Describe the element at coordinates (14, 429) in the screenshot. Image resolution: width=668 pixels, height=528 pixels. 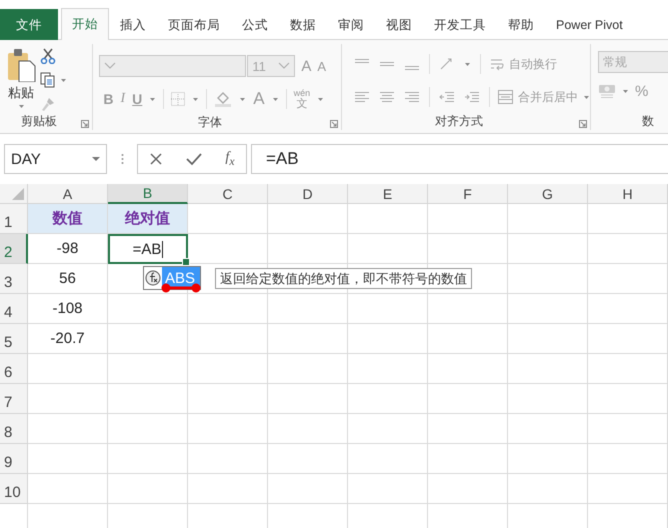
I see `row-header: 8` at that location.